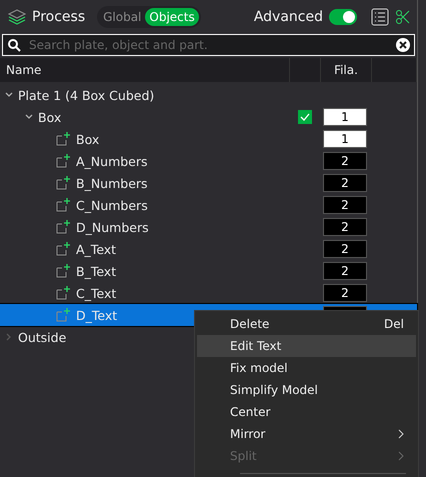 Image resolution: width=426 pixels, height=477 pixels. What do you see at coordinates (112, 227) in the screenshot?
I see `tree-item-label: D_Numbers` at bounding box center [112, 227].